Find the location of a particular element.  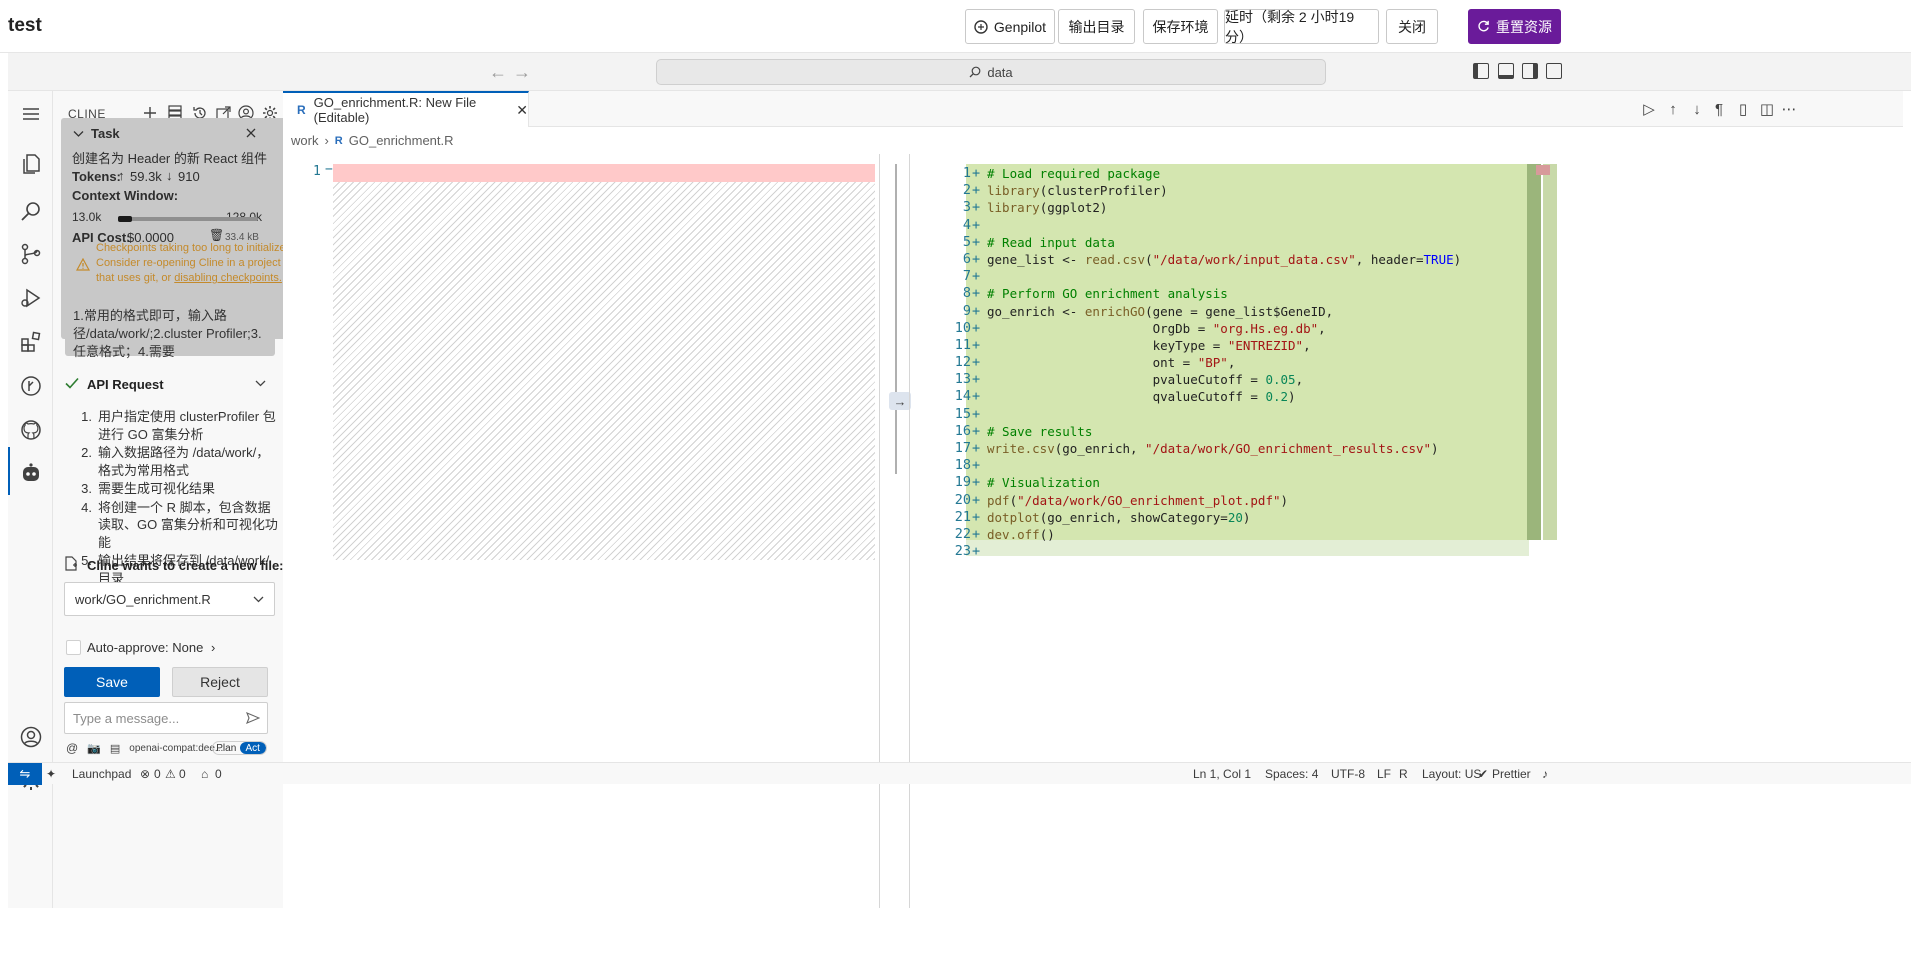

code-line: 8 + # Perform GO enrichment analysis is located at coordinates (1282, 293).